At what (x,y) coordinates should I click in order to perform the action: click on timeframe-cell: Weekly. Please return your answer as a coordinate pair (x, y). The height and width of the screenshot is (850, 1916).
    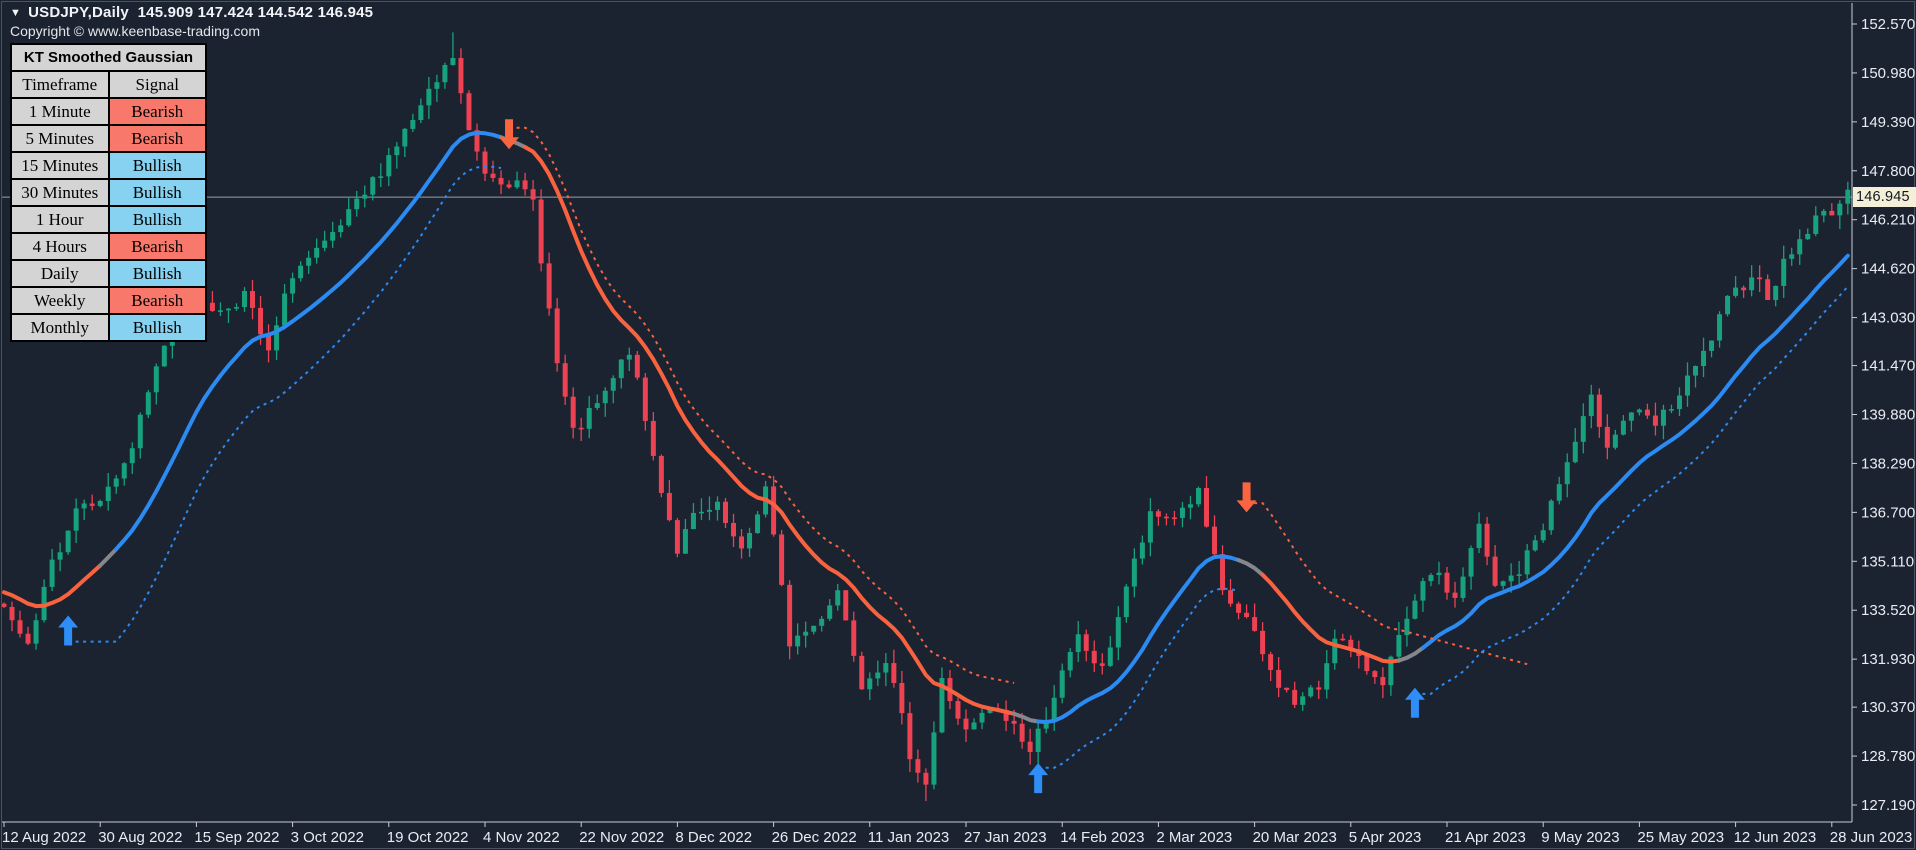
    Looking at the image, I should click on (60, 300).